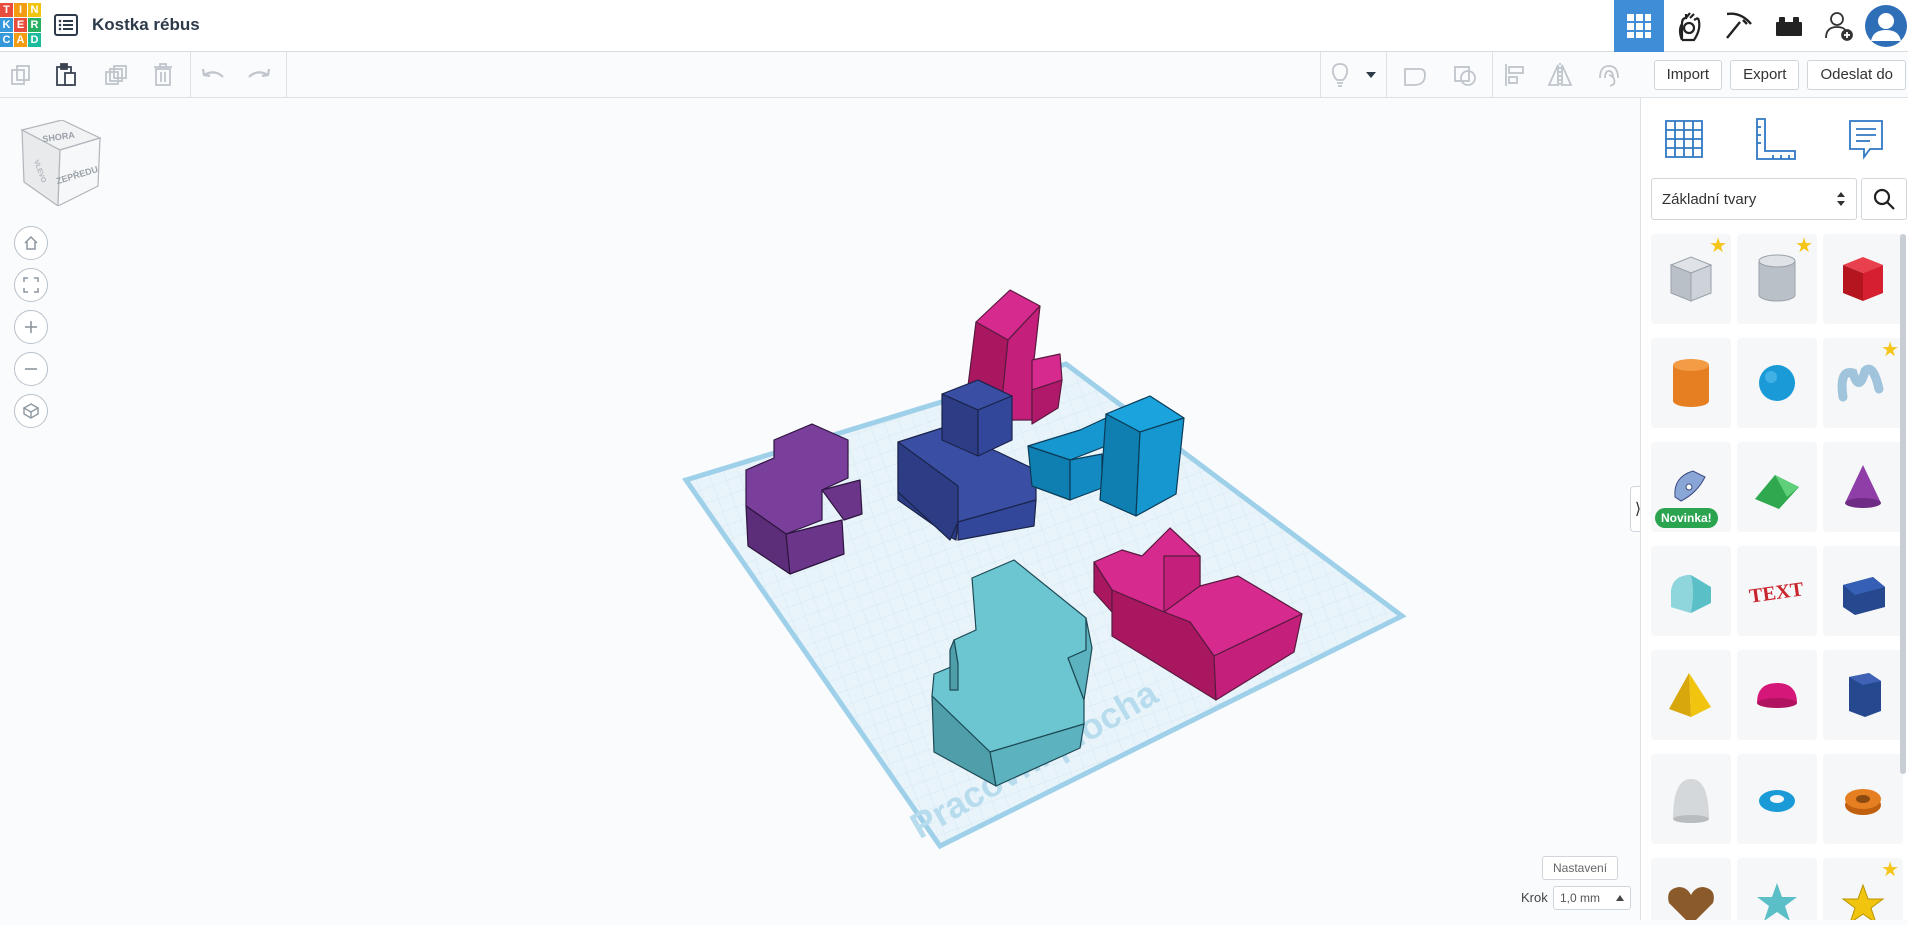  I want to click on import-button: Import, so click(1688, 74).